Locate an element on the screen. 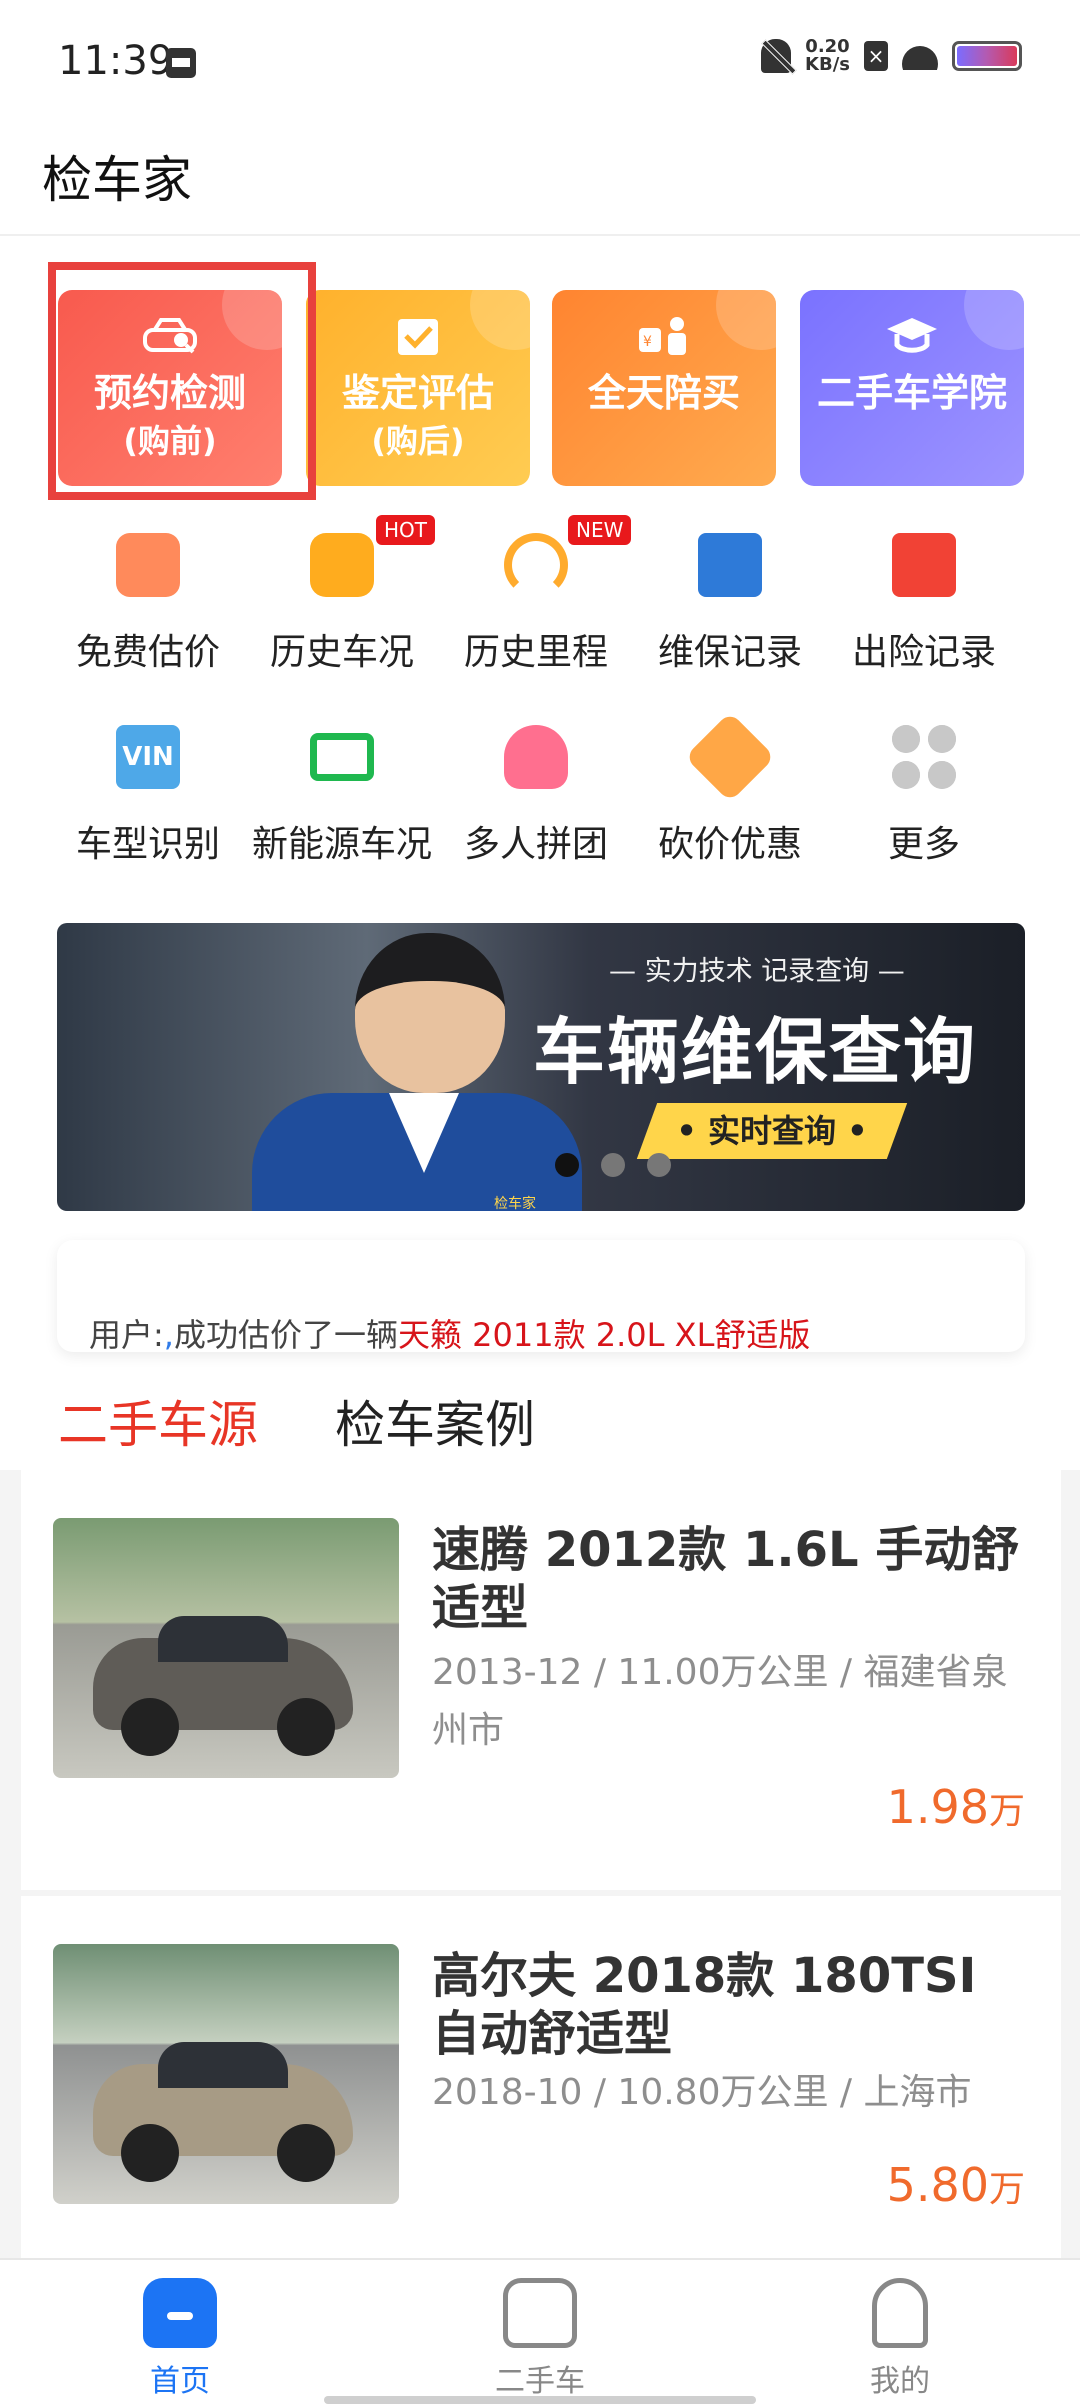 This screenshot has width=1080, height=2408. service-label: 车型识别 is located at coordinates (147, 844).